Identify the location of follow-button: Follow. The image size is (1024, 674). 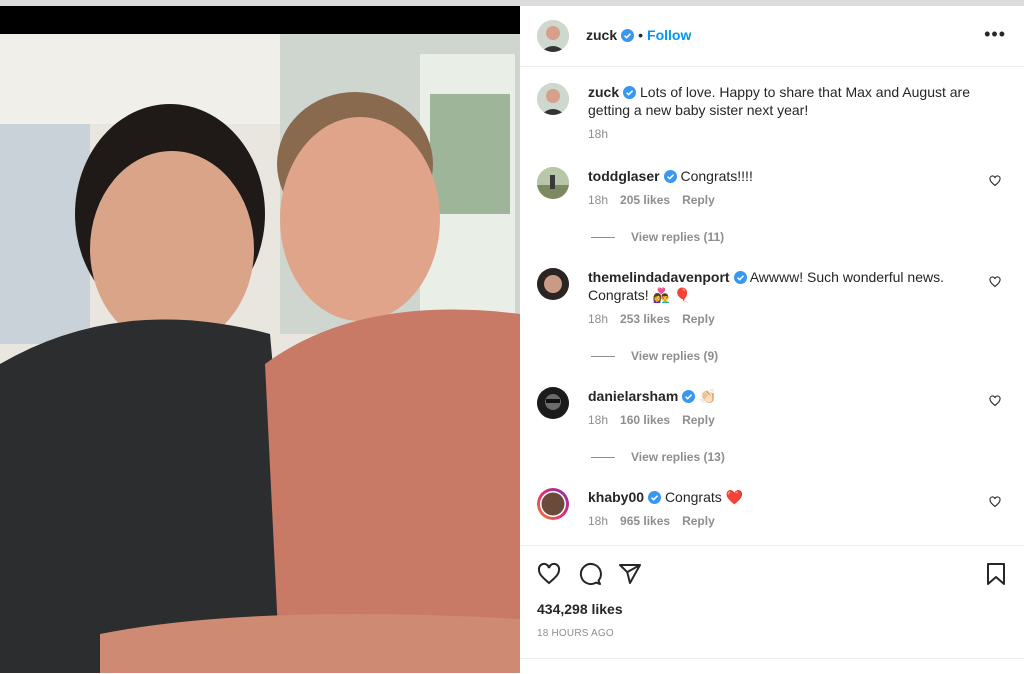
(669, 35).